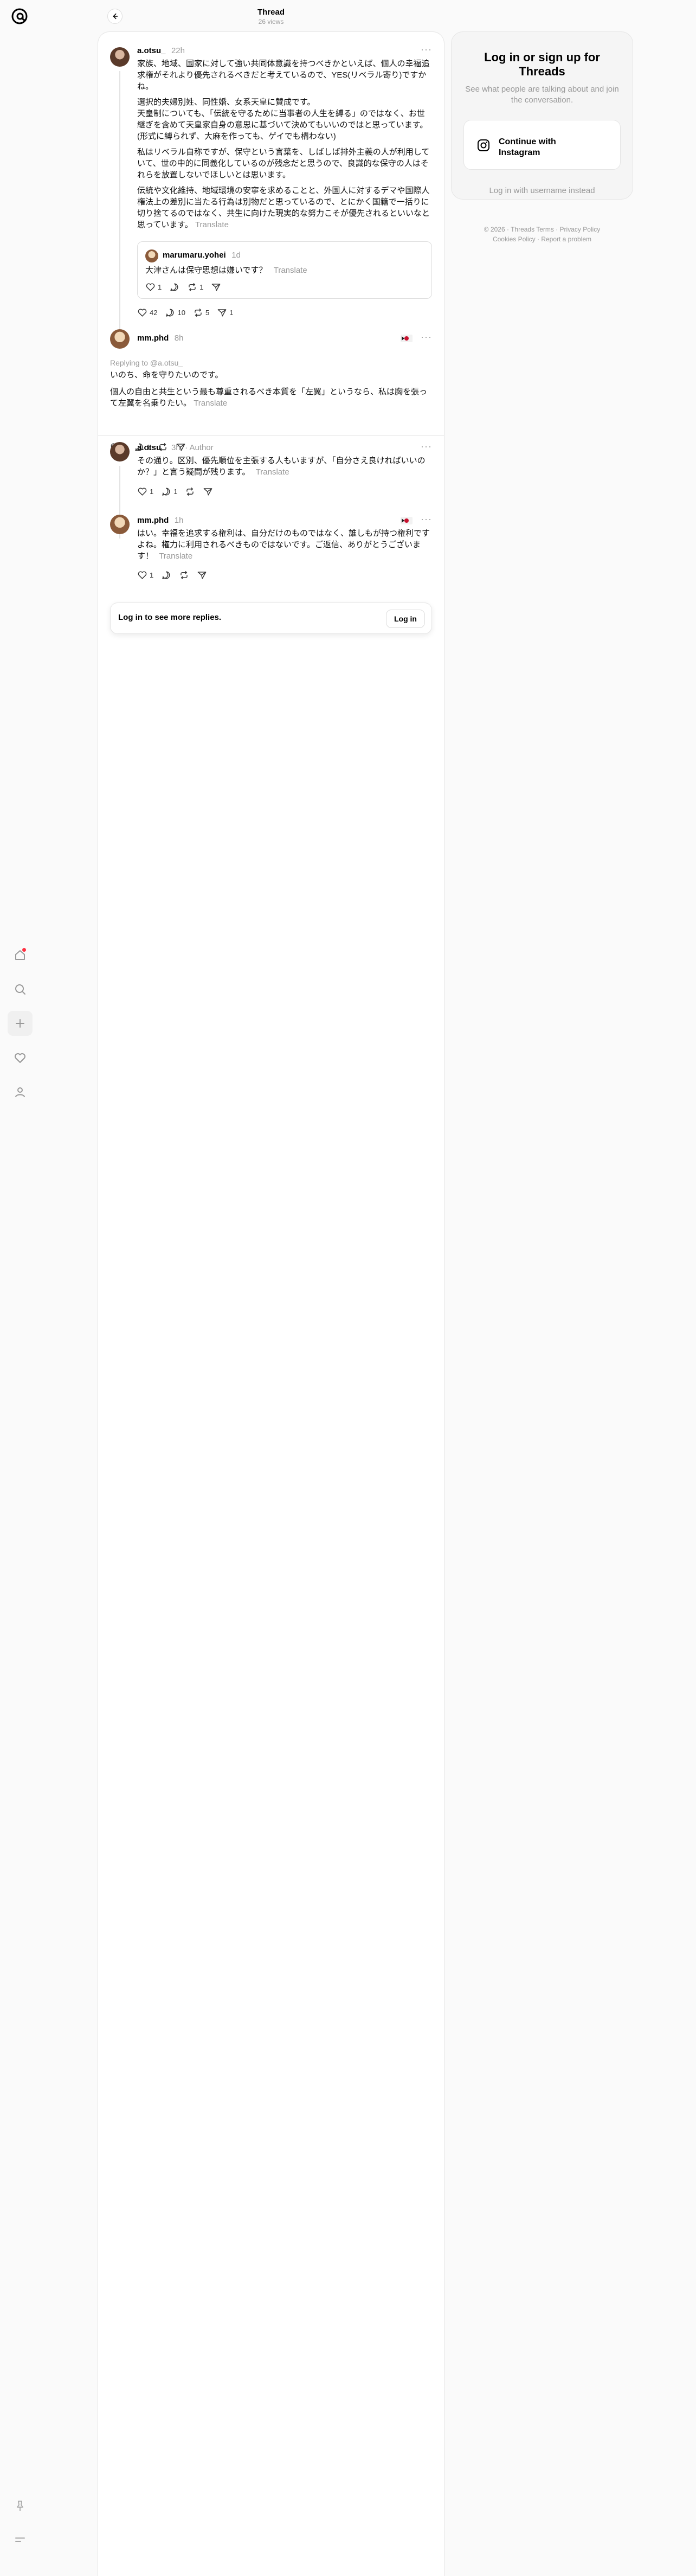 The width and height of the screenshot is (696, 2576). I want to click on post-time: 22h, so click(178, 50).